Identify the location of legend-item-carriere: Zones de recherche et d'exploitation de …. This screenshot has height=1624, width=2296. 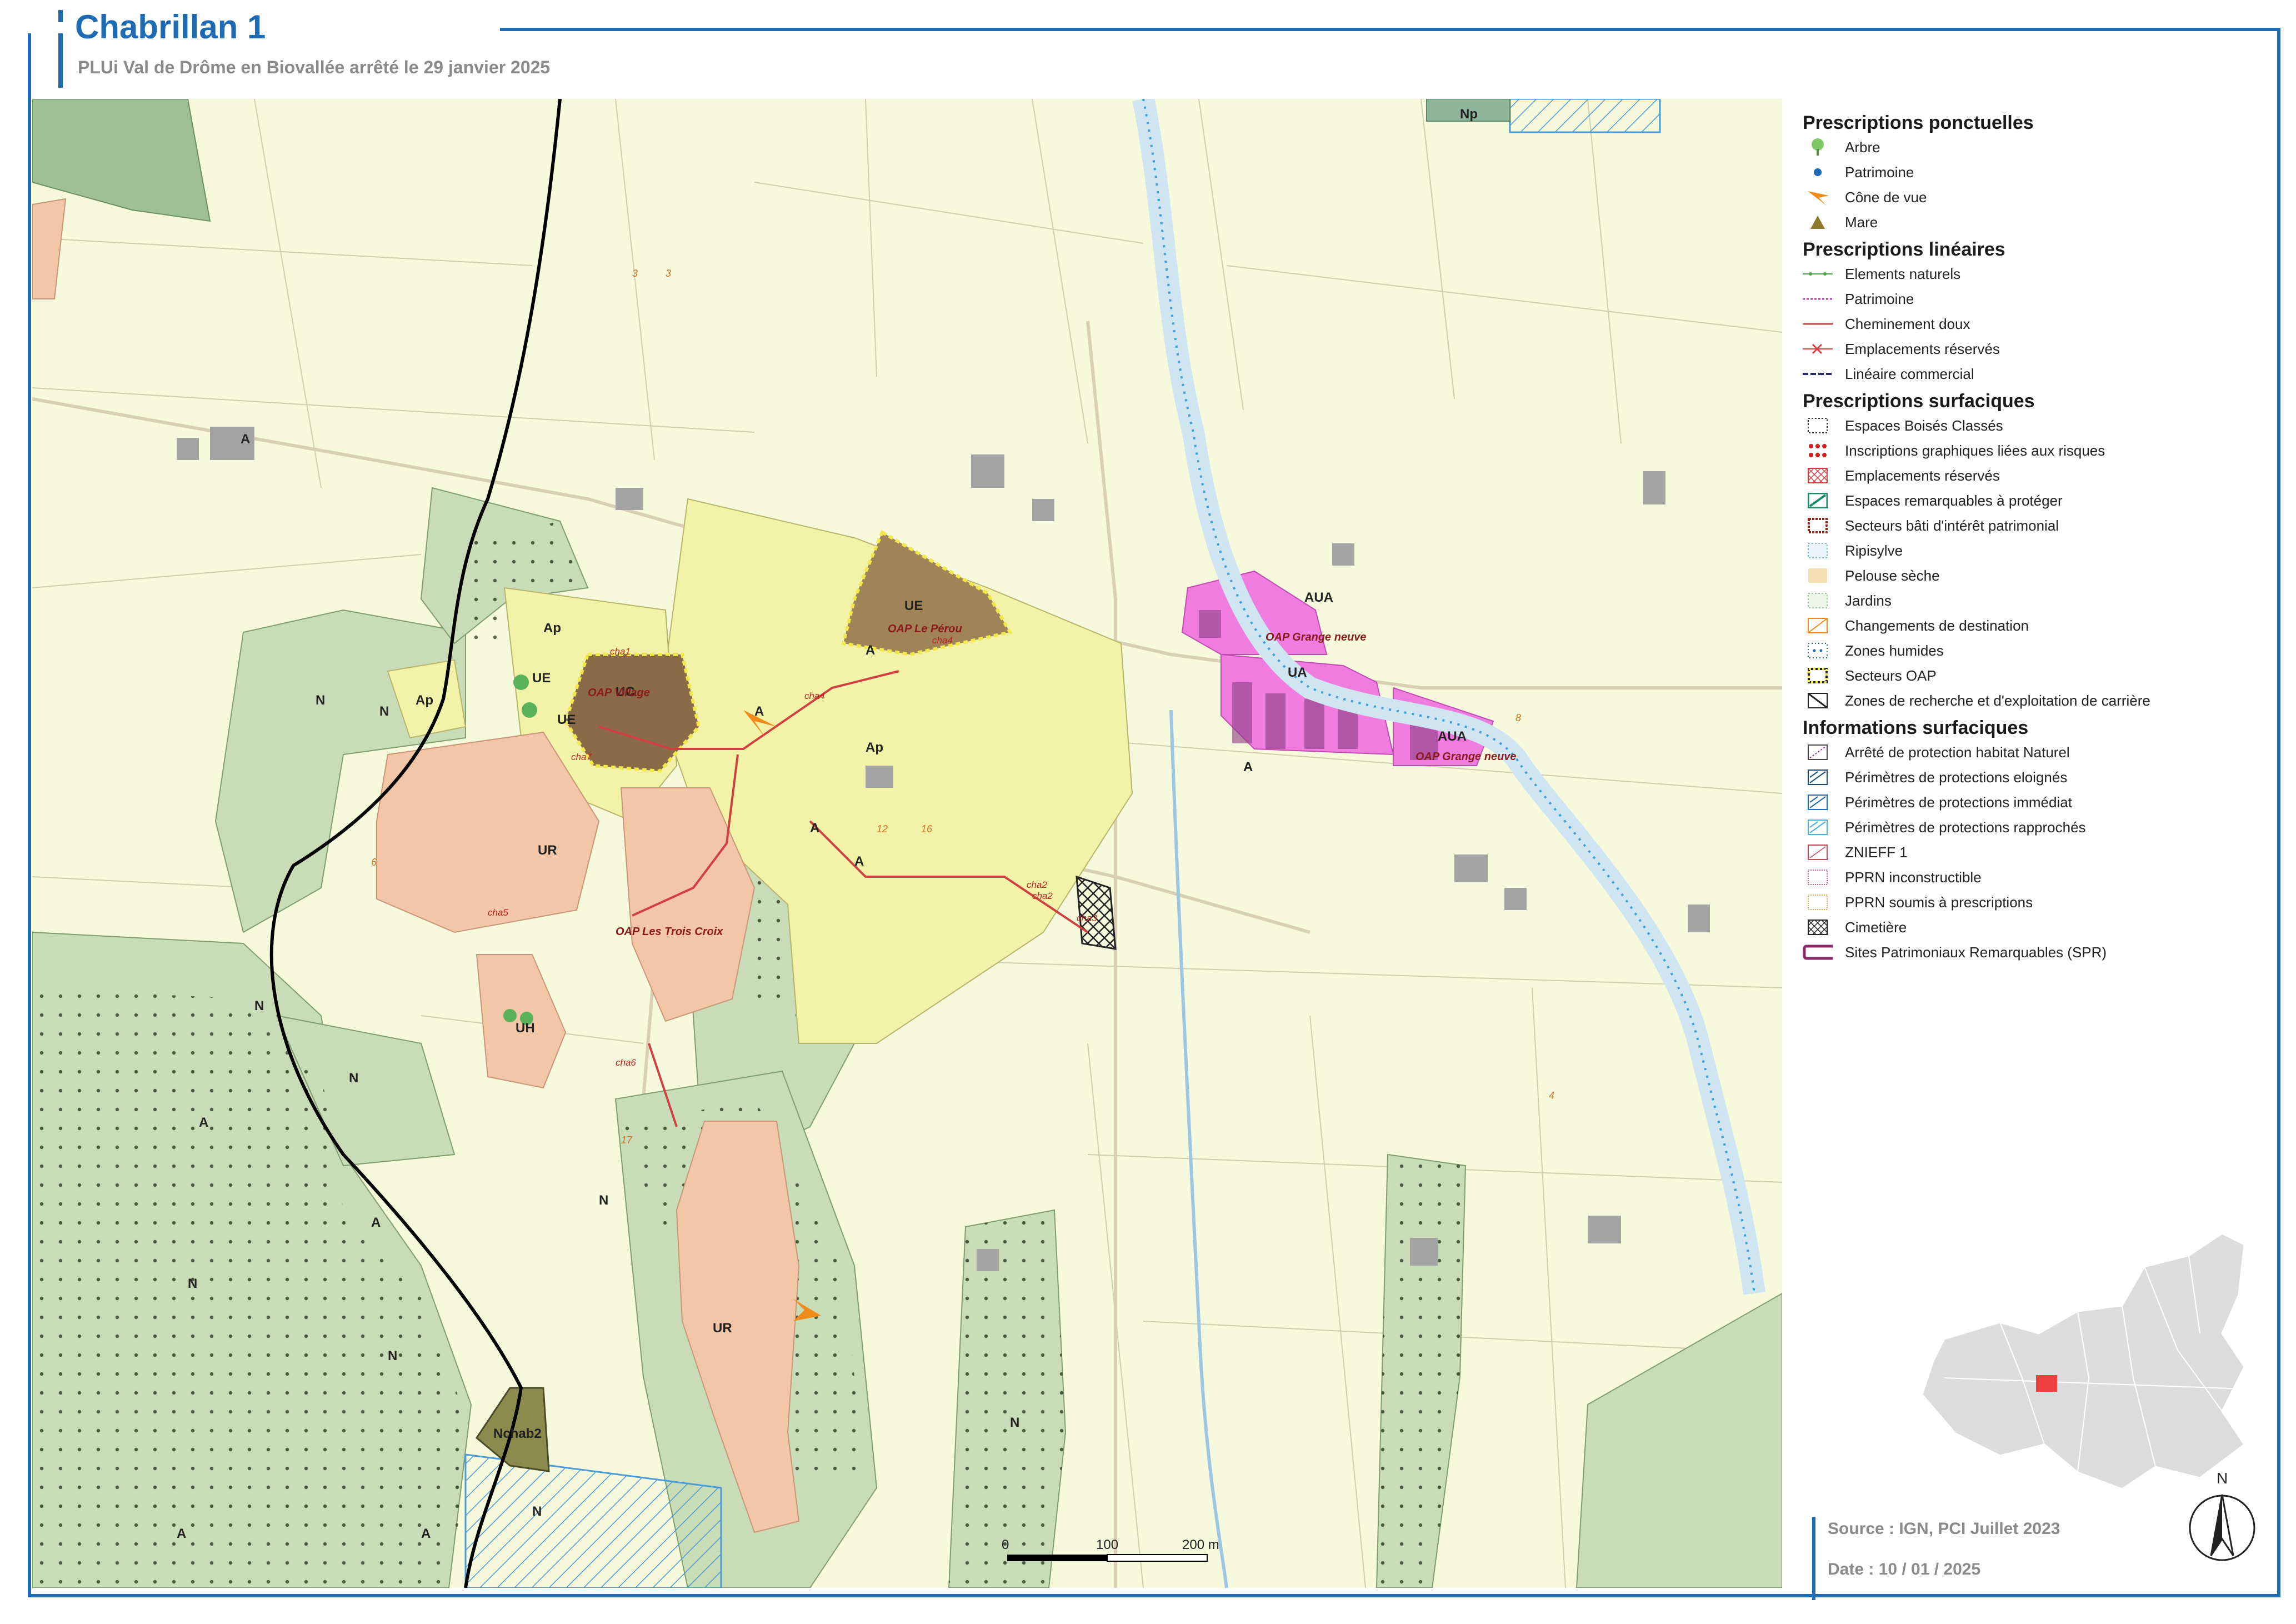
(2036, 701).